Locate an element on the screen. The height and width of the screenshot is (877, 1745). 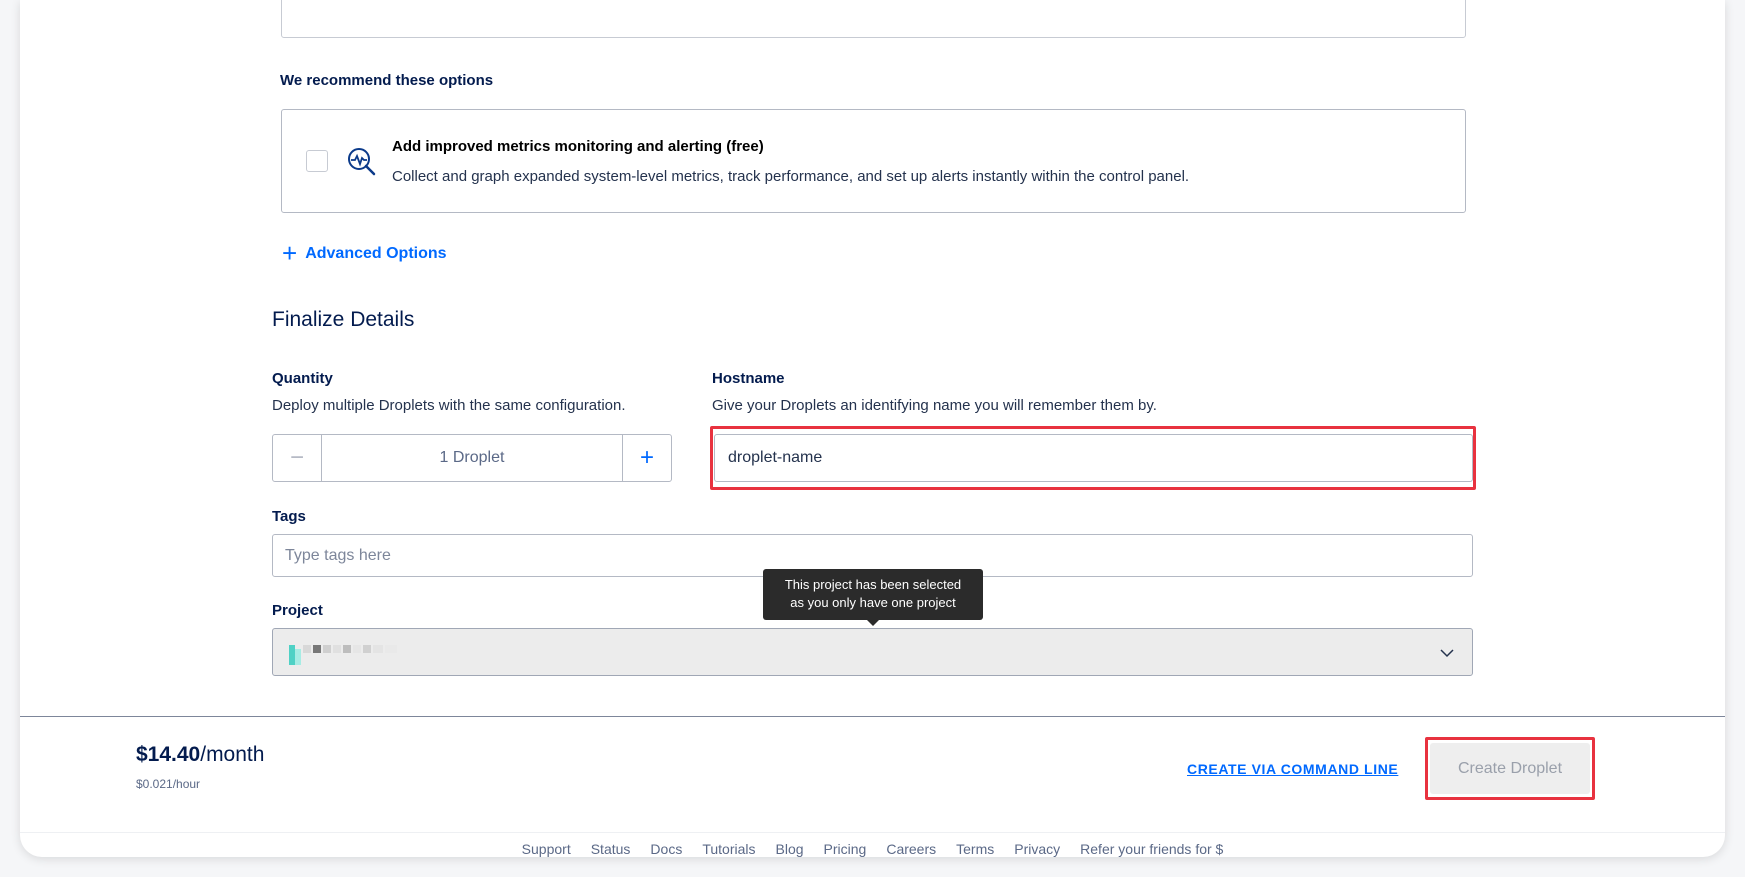
quantity-decrement-button: − is located at coordinates (297, 458).